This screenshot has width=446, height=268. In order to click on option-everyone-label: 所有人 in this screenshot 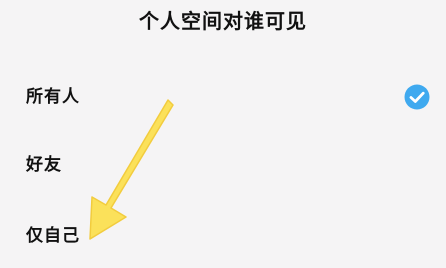, I will do `click(53, 97)`.